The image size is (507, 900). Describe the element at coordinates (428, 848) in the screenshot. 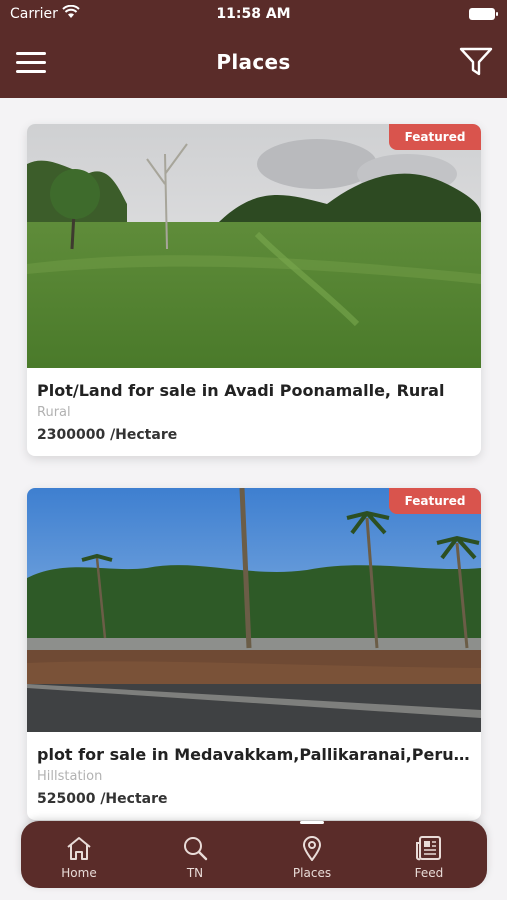

I see `newspaper-icon` at that location.